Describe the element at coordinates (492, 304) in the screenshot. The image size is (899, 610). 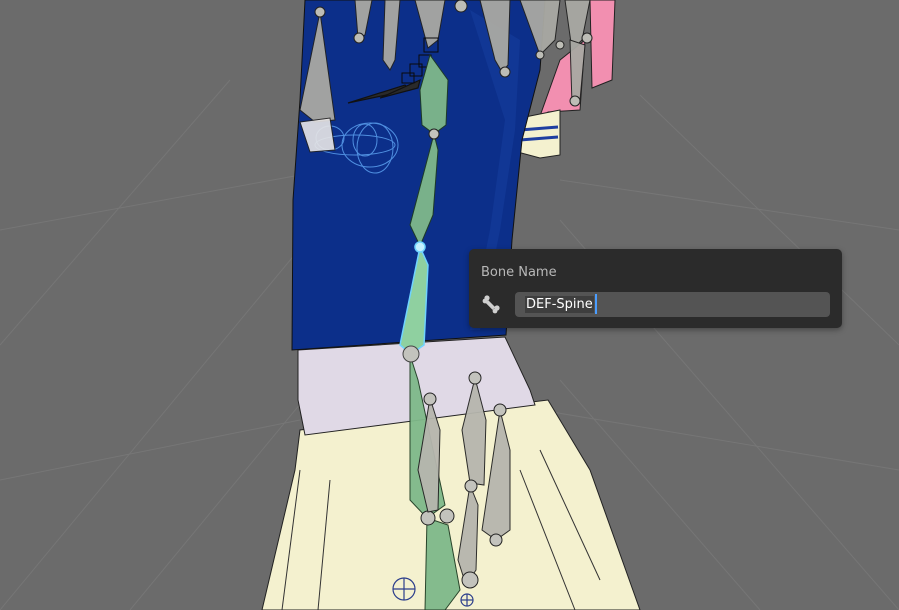
I see `bone-icon` at that location.